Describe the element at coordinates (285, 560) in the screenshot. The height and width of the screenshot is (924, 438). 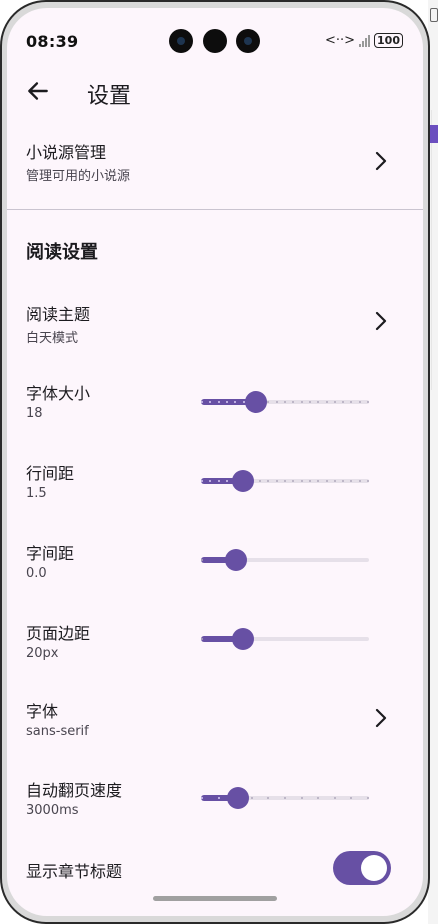
I see `letter-spacing-slider` at that location.